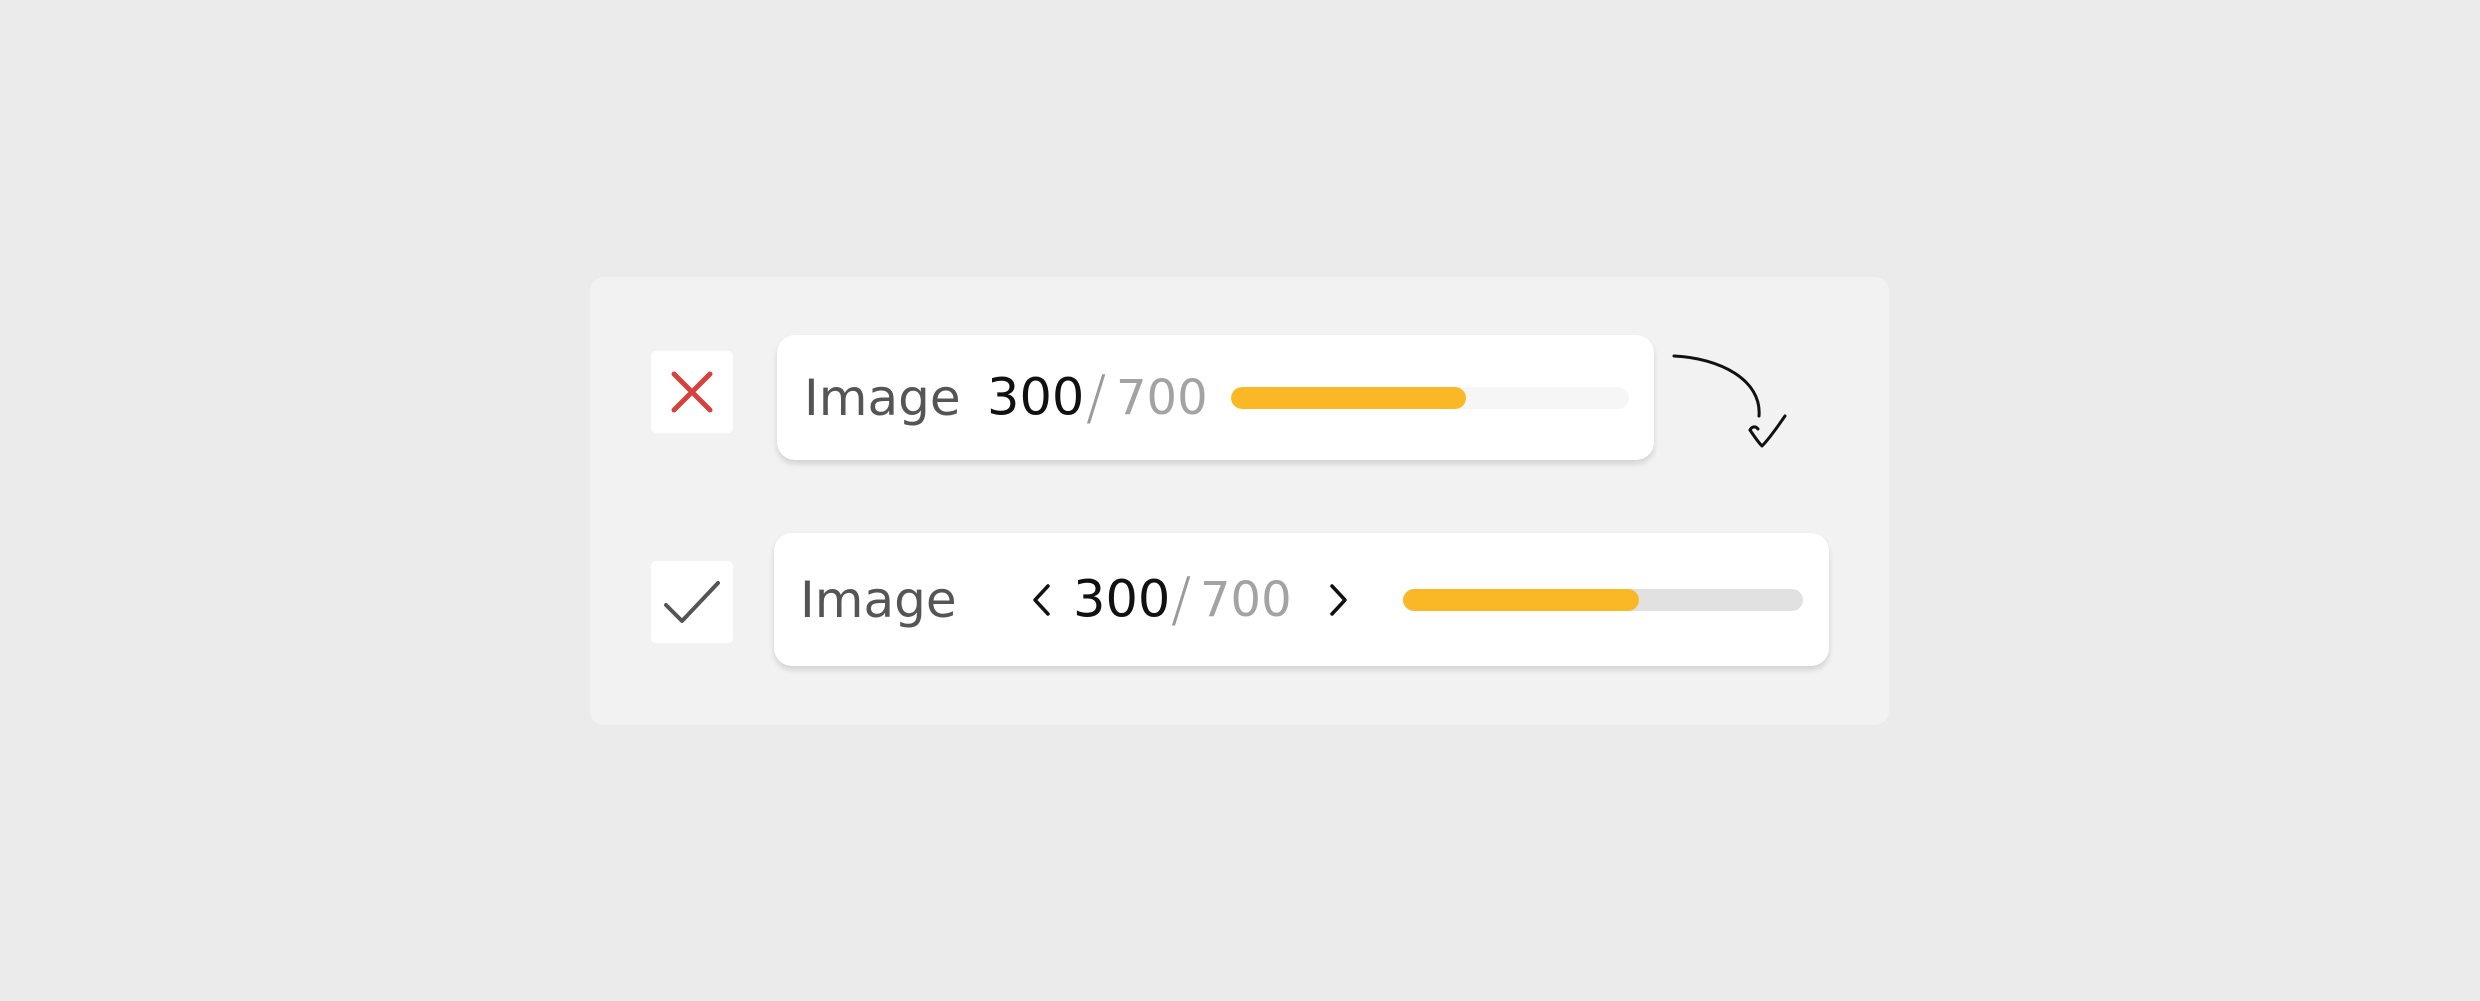 The image size is (2480, 1001). I want to click on next-button, so click(1339, 600).